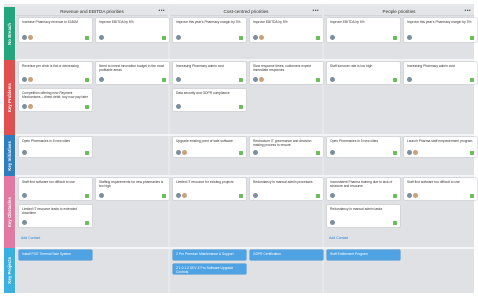  Describe the element at coordinates (363, 73) in the screenshot. I see `card: Staff turnover rate is too high` at that location.